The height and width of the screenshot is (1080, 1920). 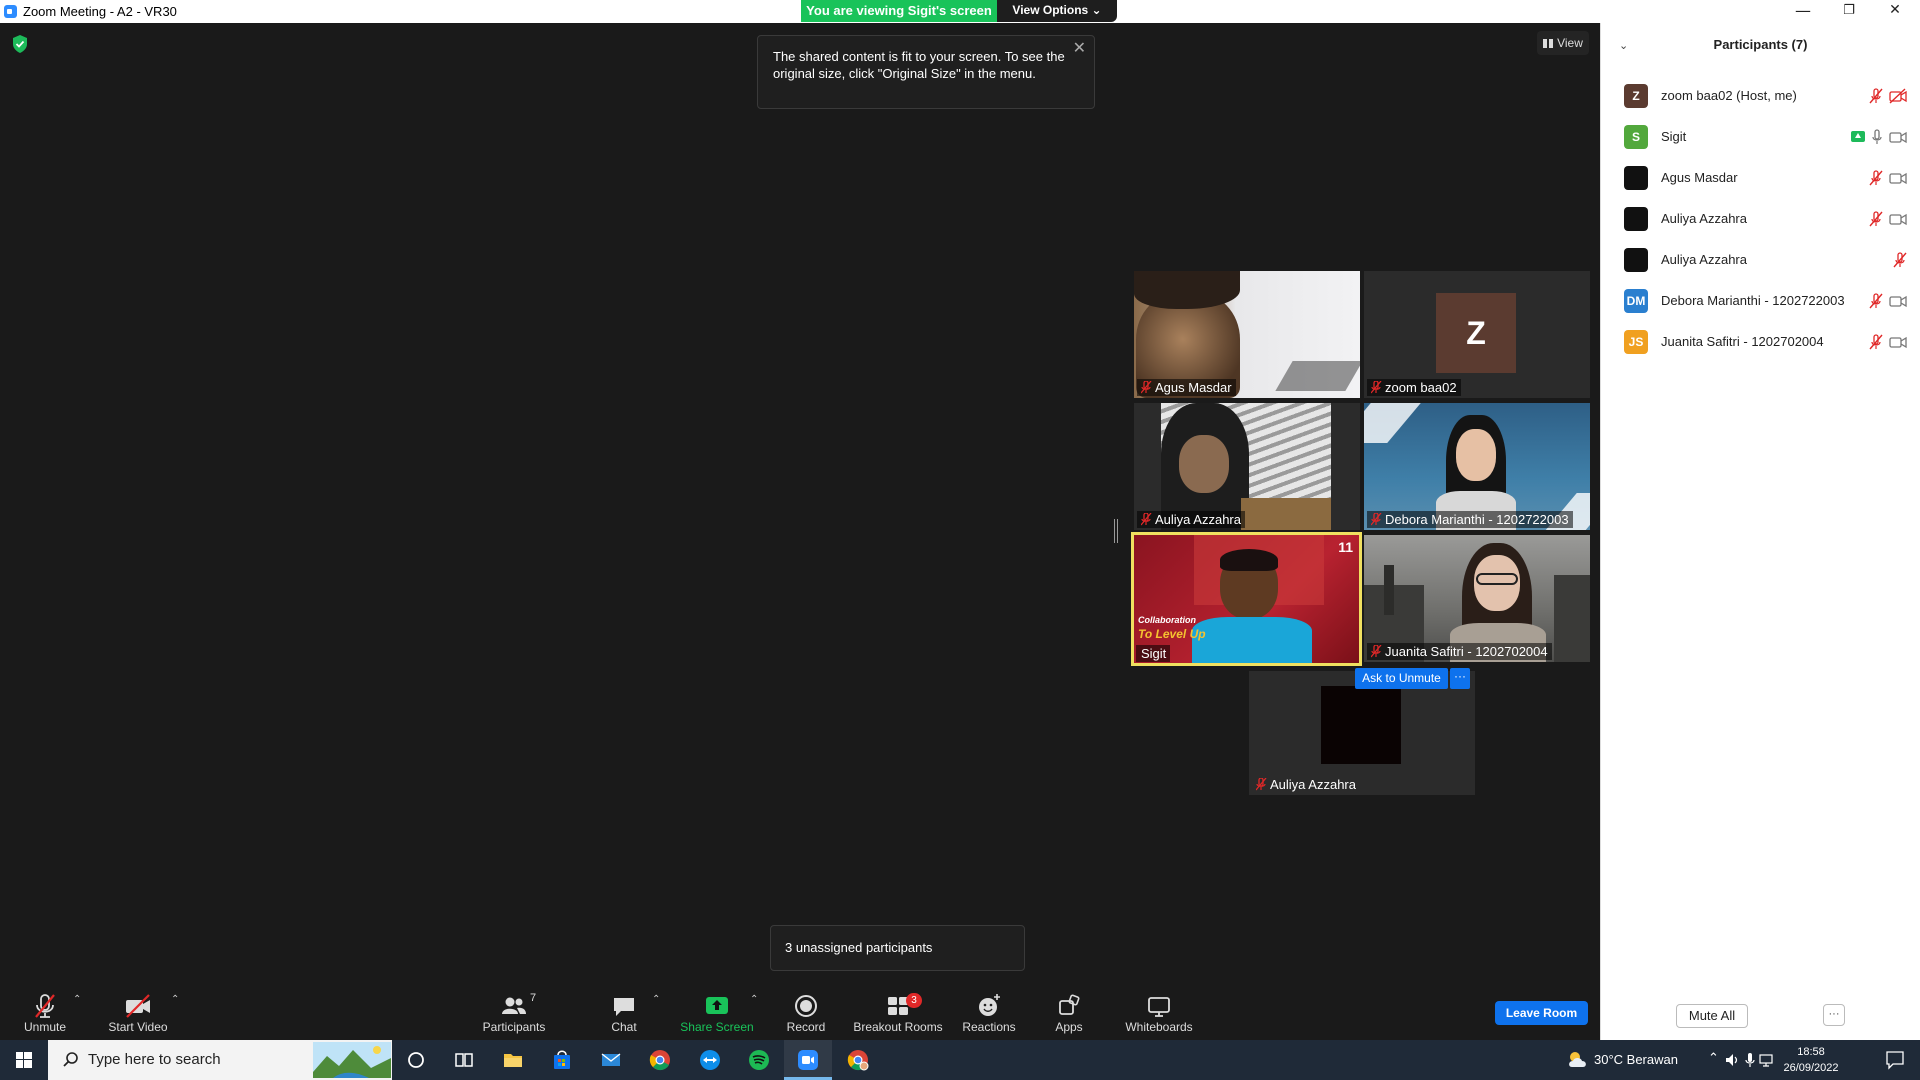 What do you see at coordinates (1766, 1060) in the screenshot?
I see `network-icon` at bounding box center [1766, 1060].